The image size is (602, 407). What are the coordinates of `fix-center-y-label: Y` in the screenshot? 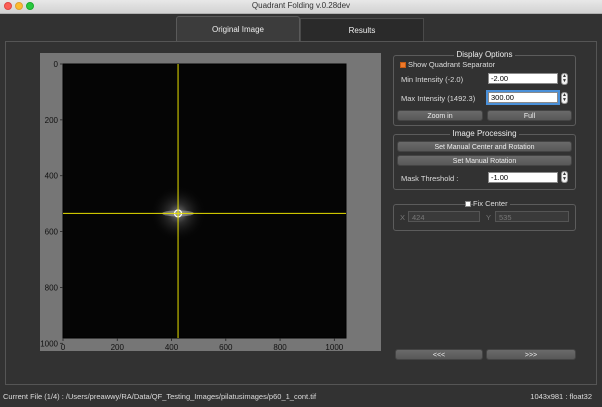 It's located at (489, 217).